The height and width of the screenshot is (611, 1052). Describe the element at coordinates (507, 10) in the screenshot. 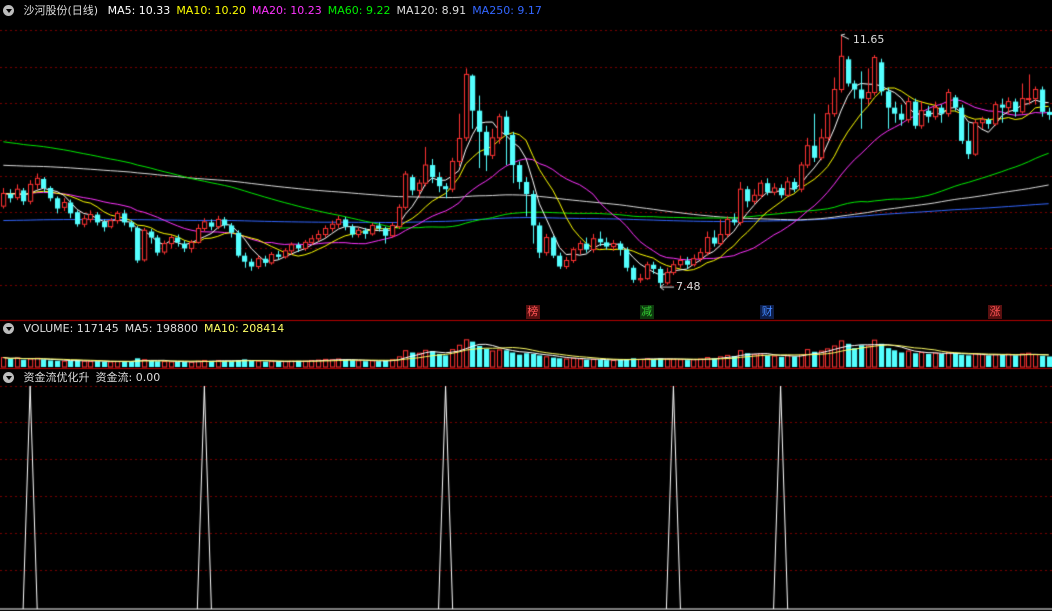

I see `legend-item: MA250: 9.17` at that location.